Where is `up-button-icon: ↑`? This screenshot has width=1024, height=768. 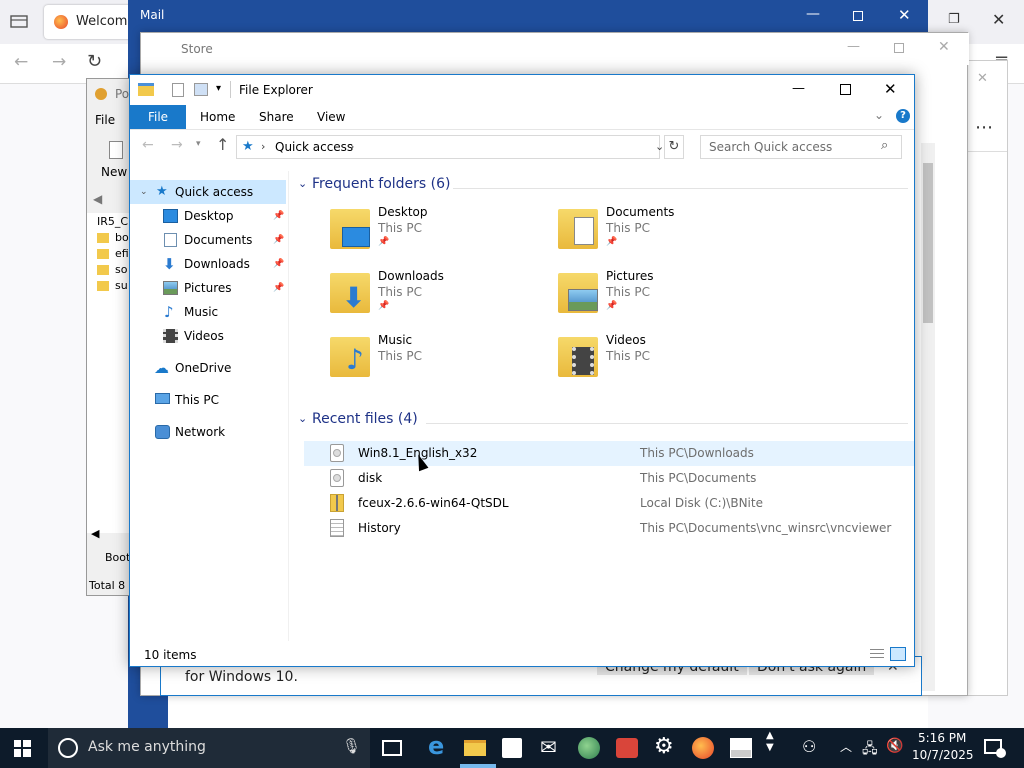
up-button-icon: ↑ is located at coordinates (222, 144).